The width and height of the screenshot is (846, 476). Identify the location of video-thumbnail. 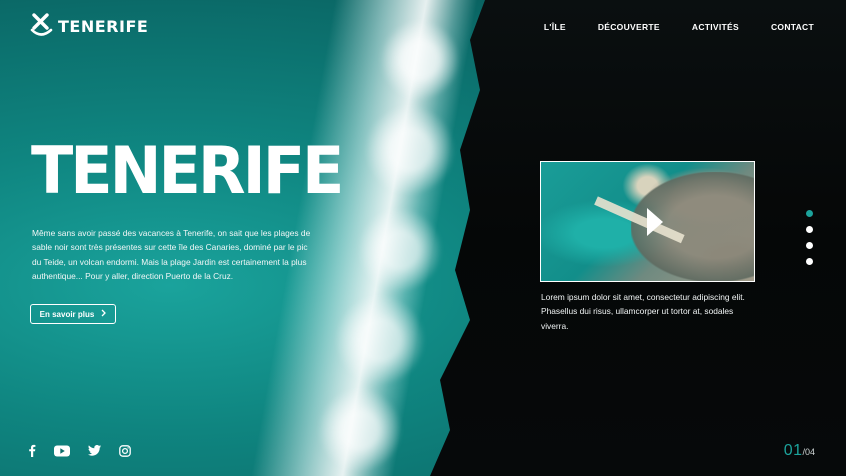
(647, 221).